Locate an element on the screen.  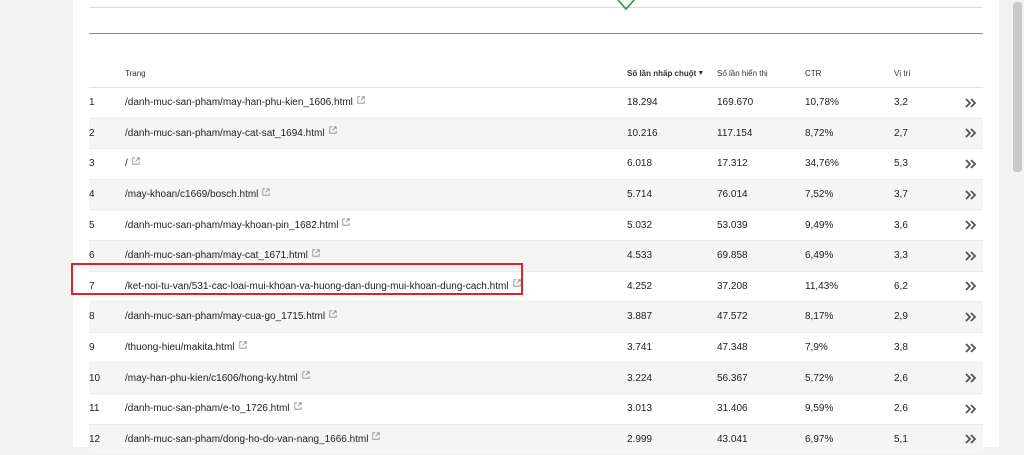
row-ctr: 5,72% is located at coordinates (819, 378).